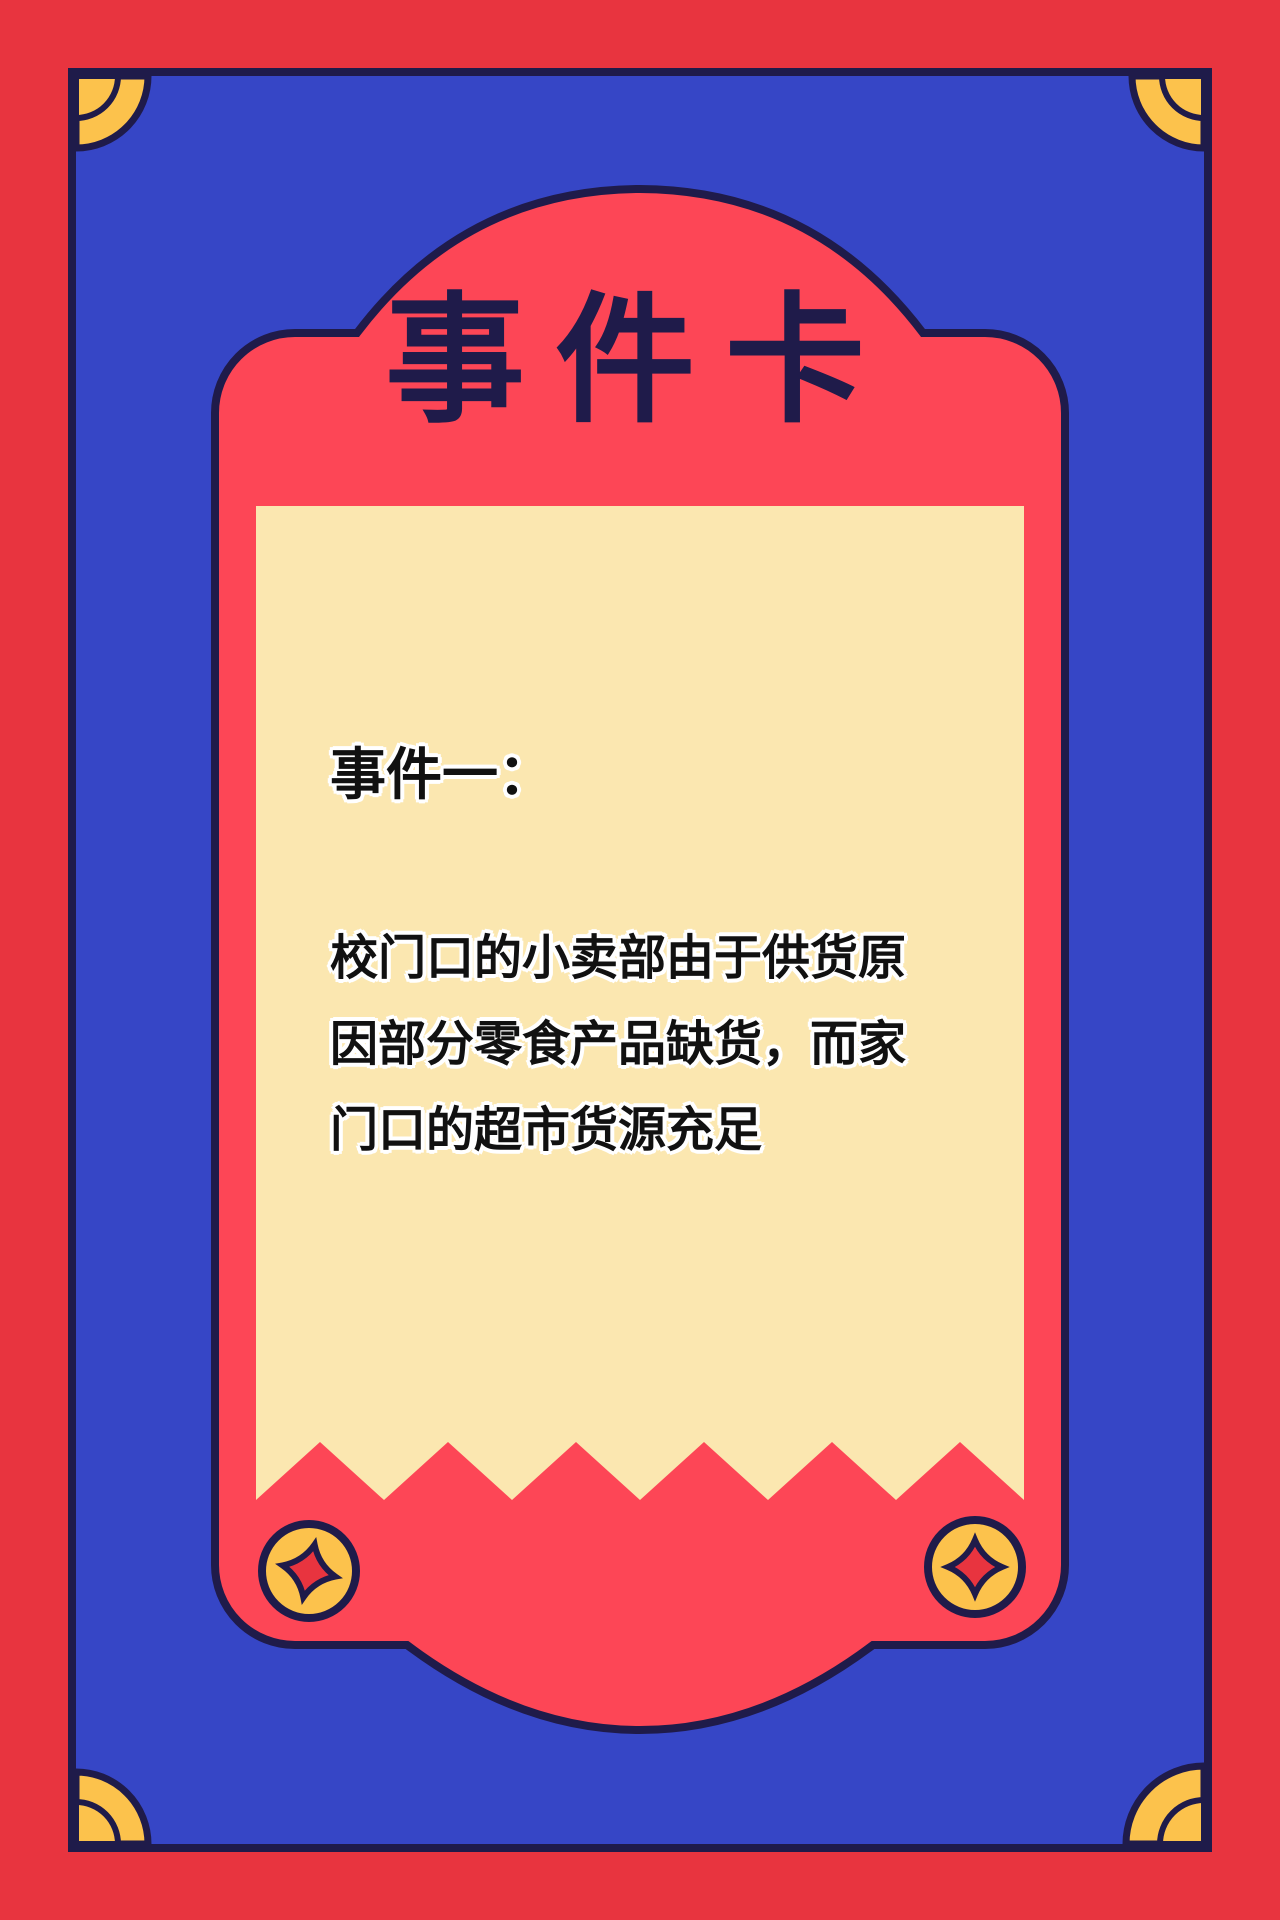  Describe the element at coordinates (618, 1044) in the screenshot. I see `event-line: 因部分零食产品缺货，而家` at that location.